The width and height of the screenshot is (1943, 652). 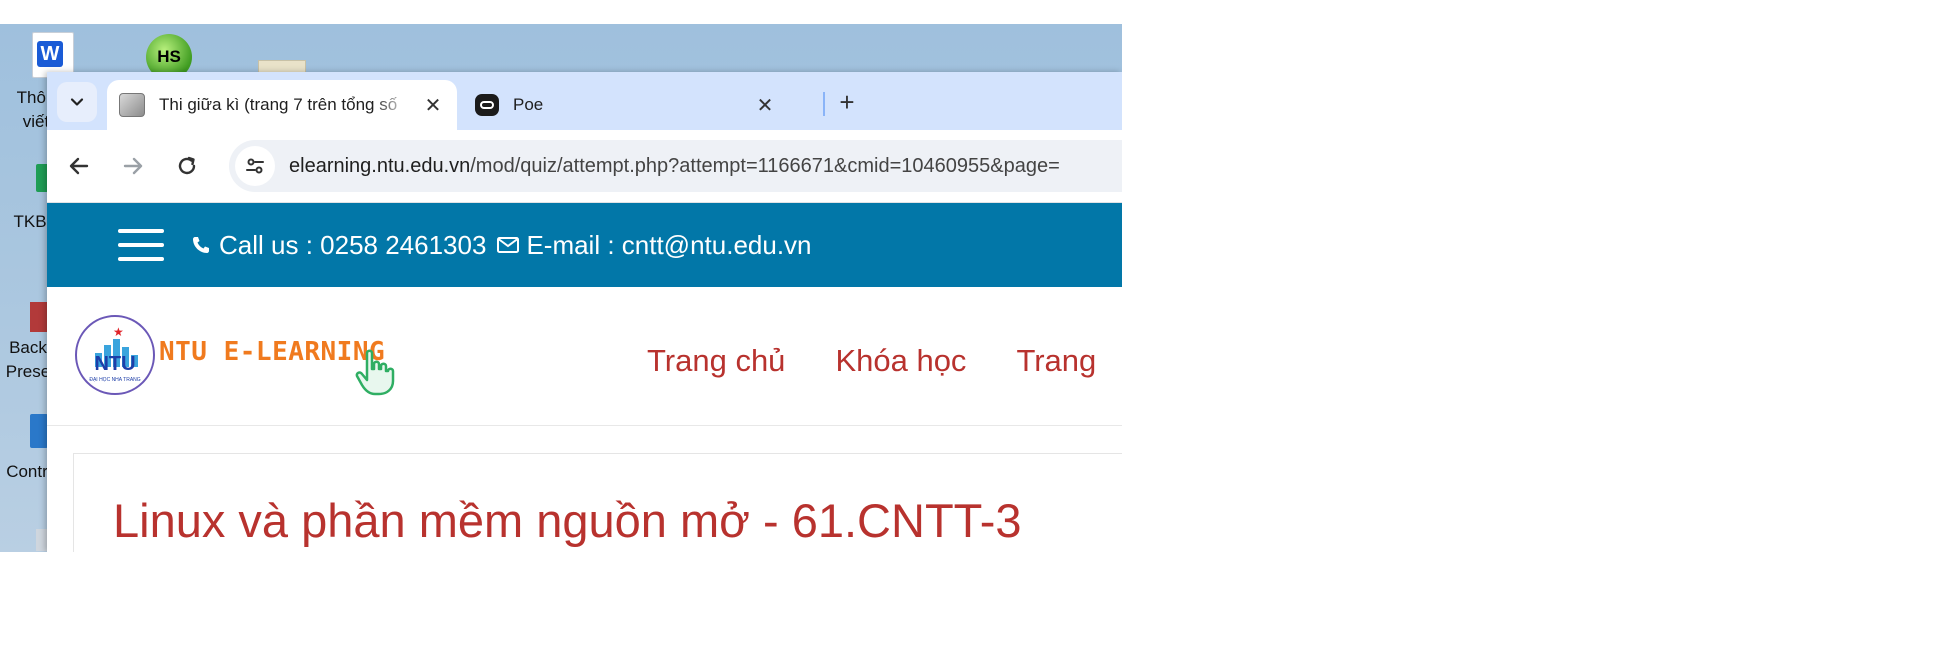 I want to click on arrow-left-icon, so click(x=79, y=166).